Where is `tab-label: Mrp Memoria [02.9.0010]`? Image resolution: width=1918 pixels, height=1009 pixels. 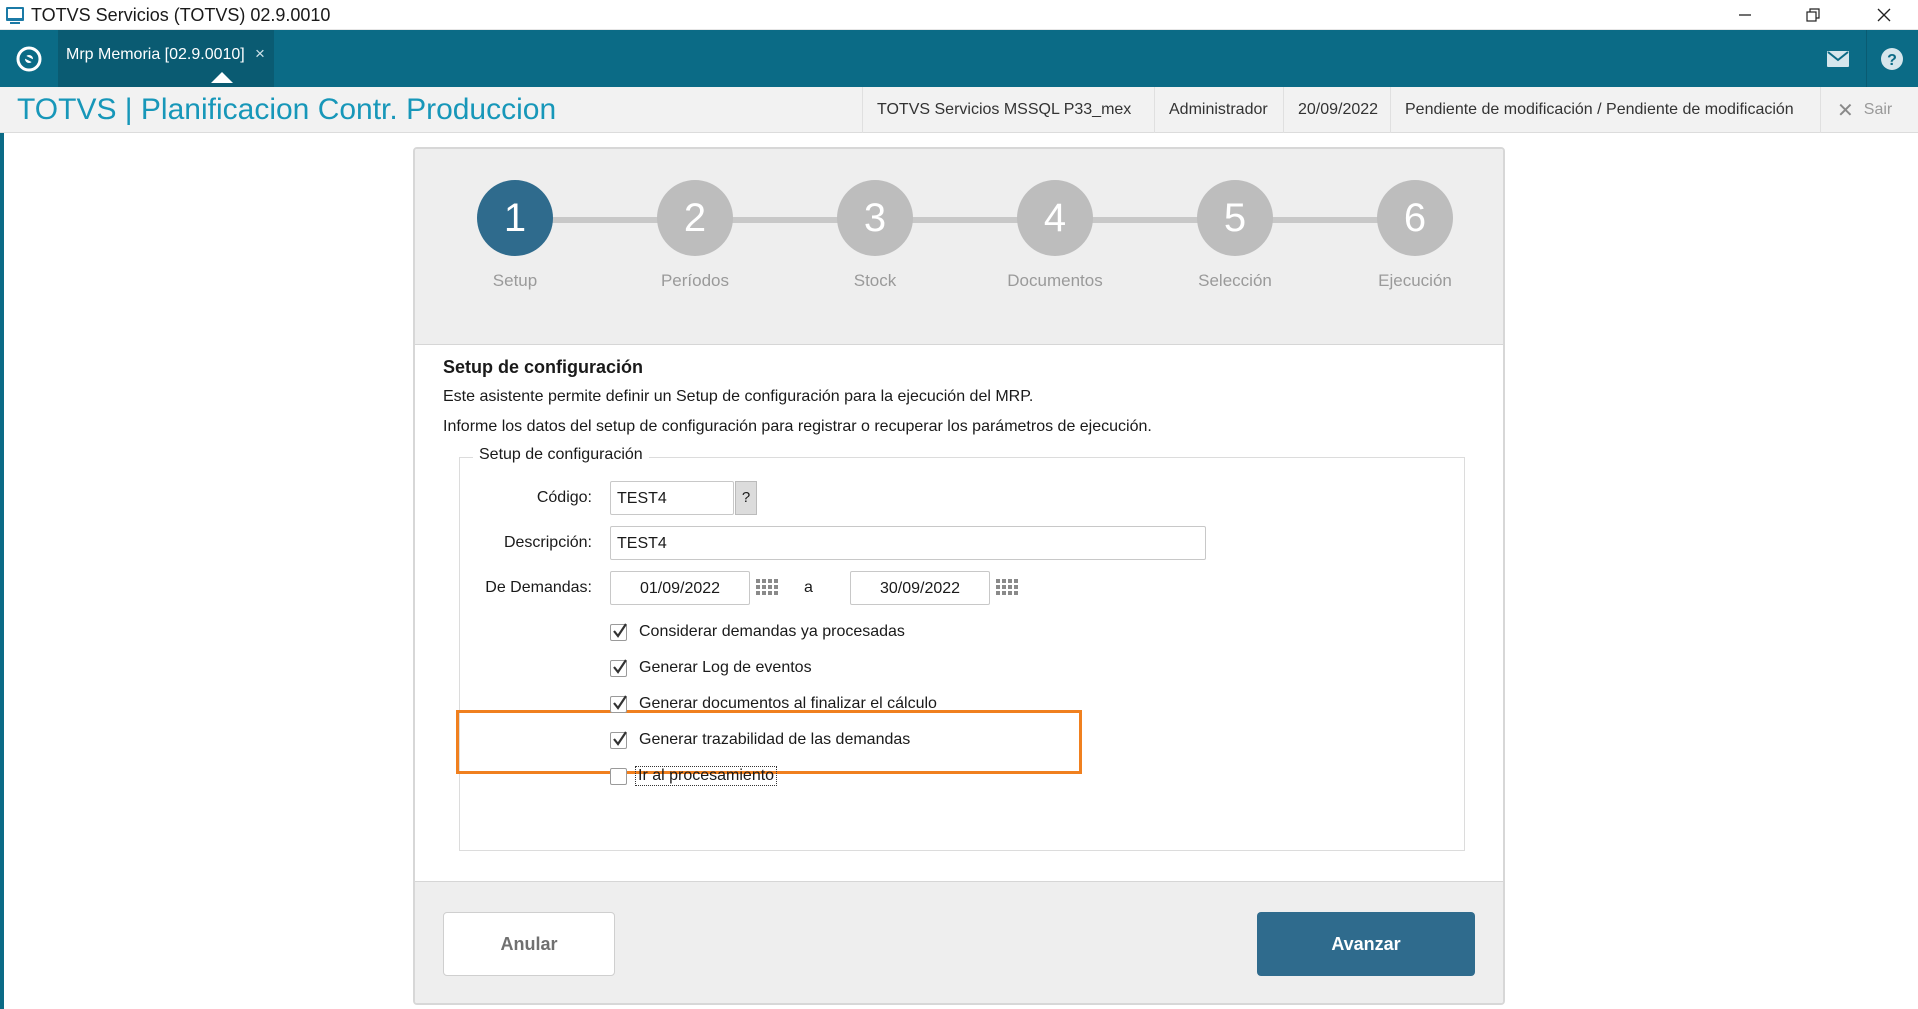 tab-label: Mrp Memoria [02.9.0010] is located at coordinates (155, 54).